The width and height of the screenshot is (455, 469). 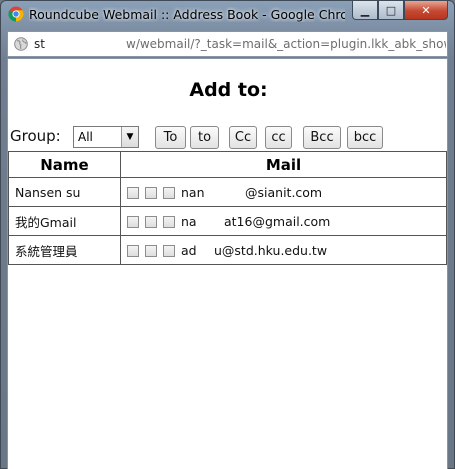 What do you see at coordinates (322, 137) in the screenshot?
I see `bcc-upper-button: Bcc` at bounding box center [322, 137].